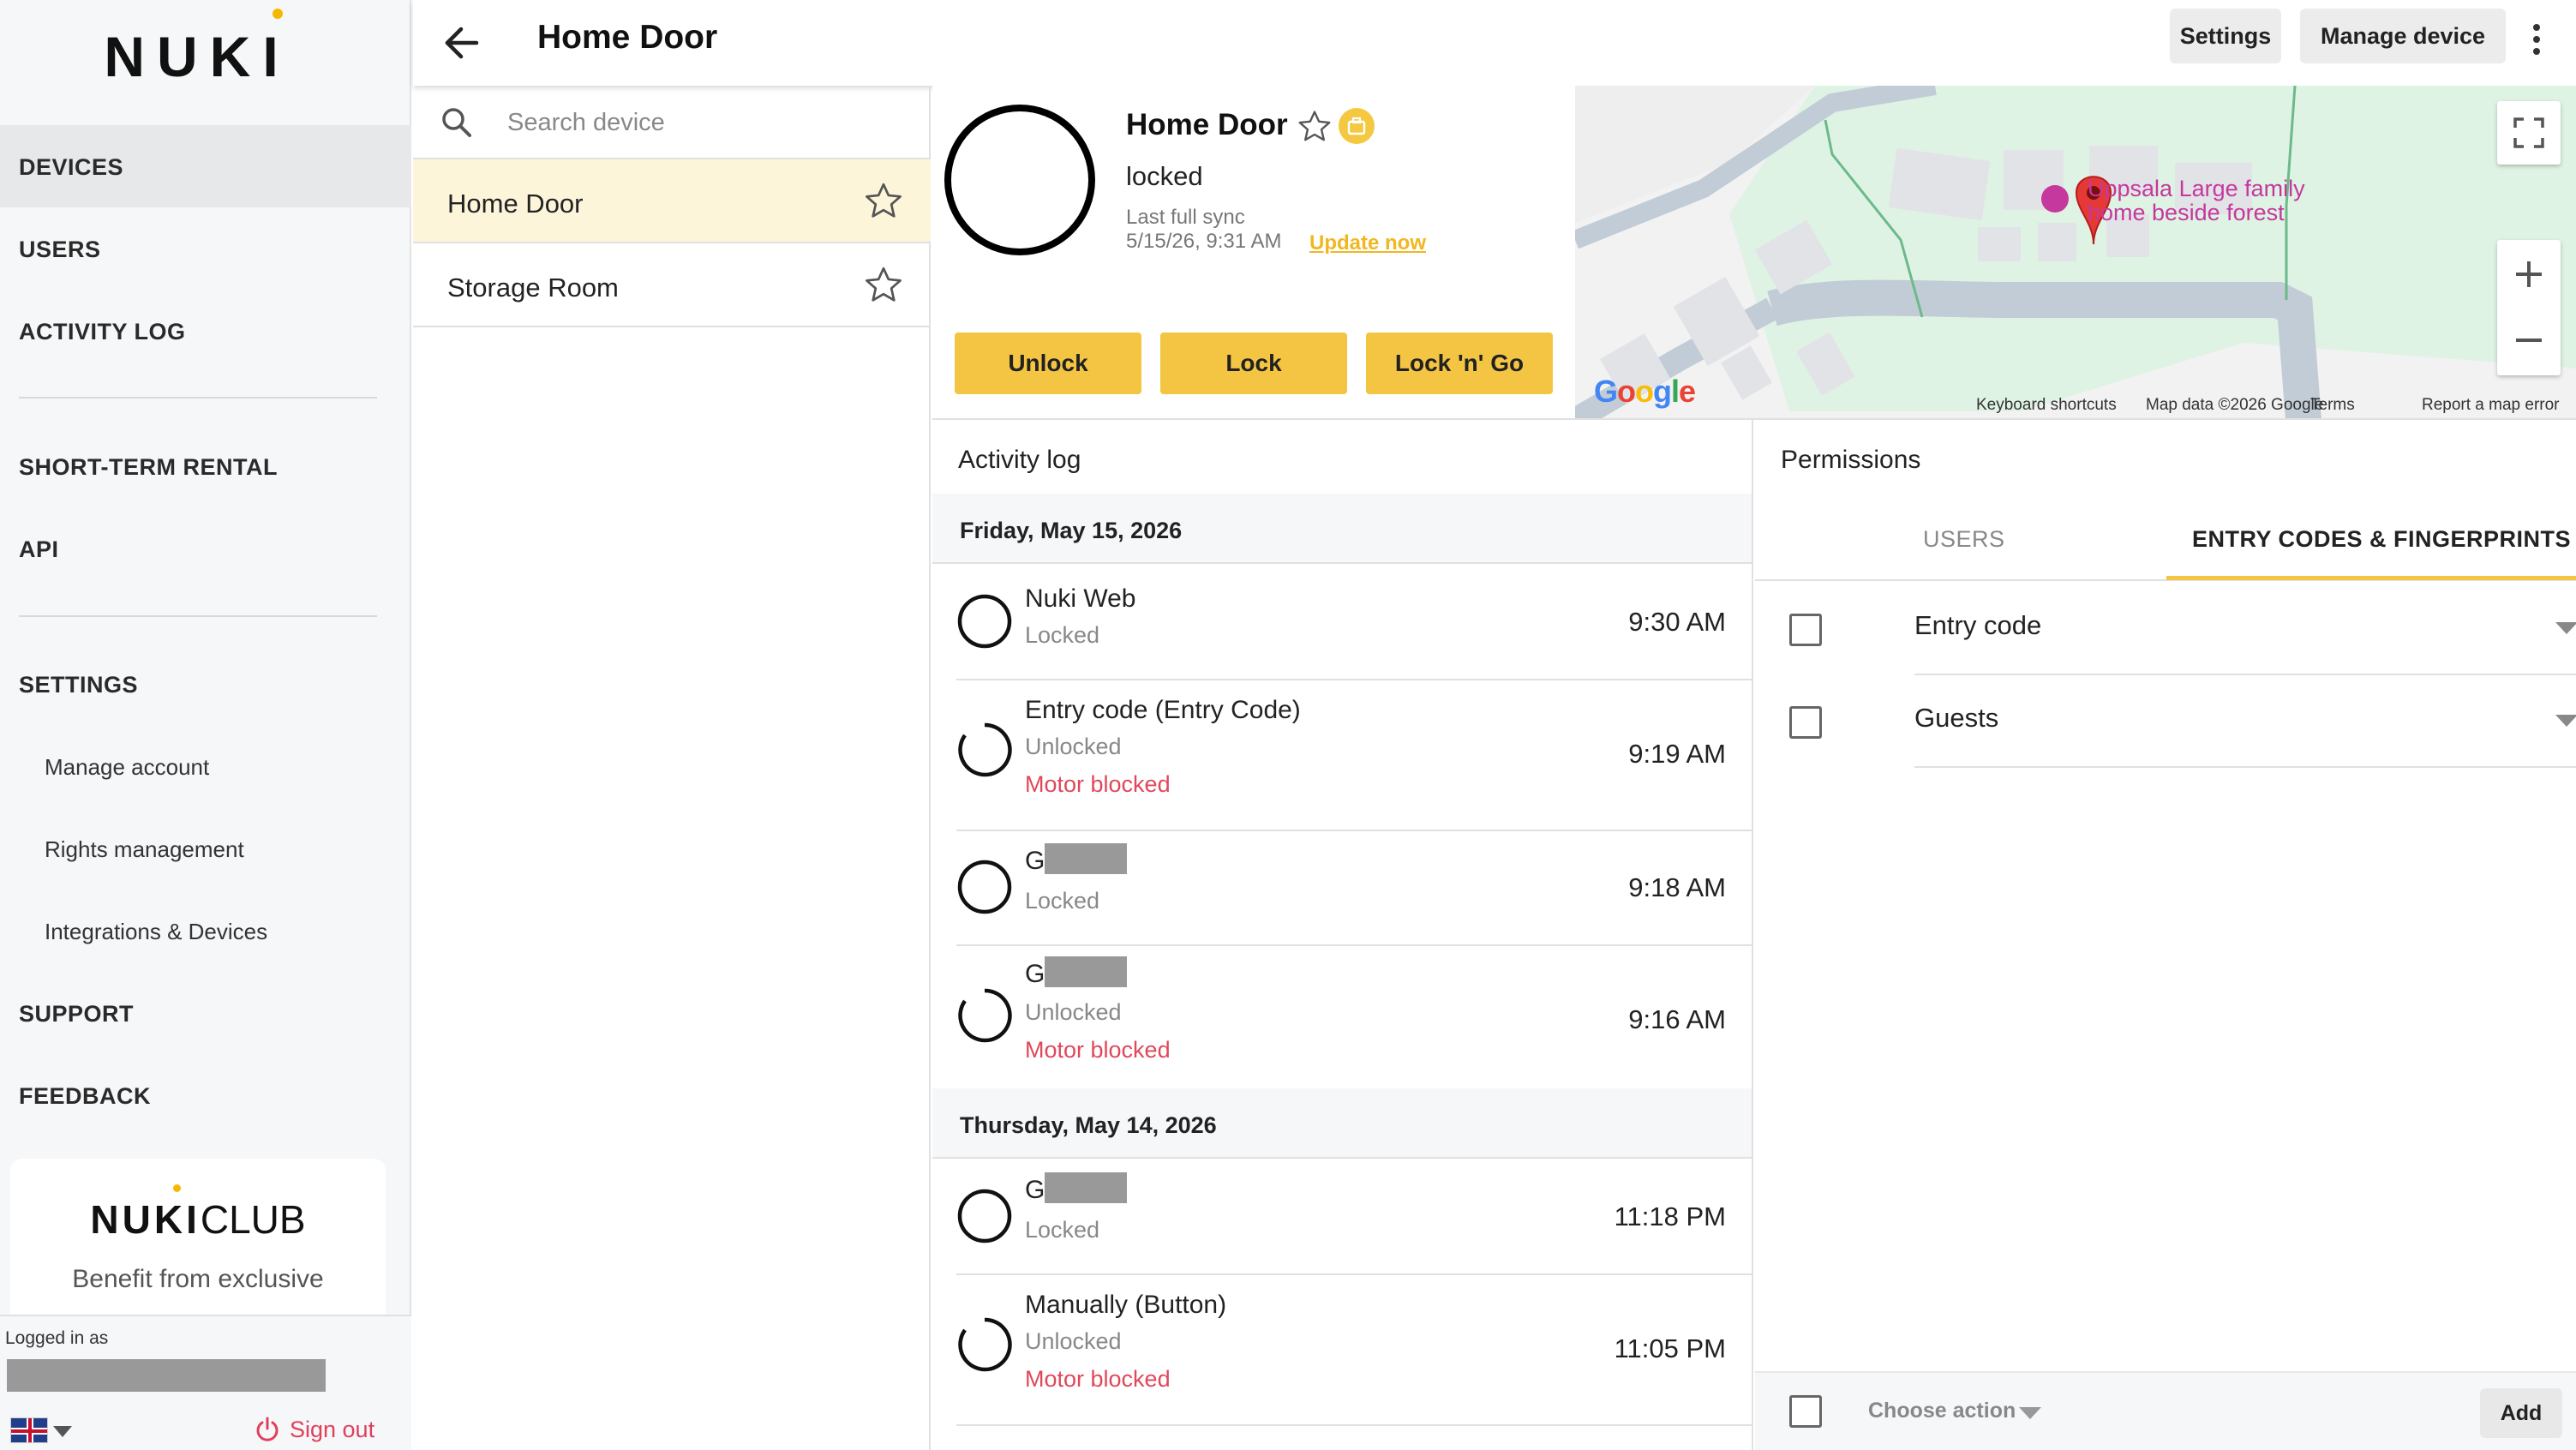 Image resolution: width=2576 pixels, height=1450 pixels. Describe the element at coordinates (148, 467) in the screenshot. I see `sidebar-item-short-term-rental: SHORT-TERM RENTAL` at that location.